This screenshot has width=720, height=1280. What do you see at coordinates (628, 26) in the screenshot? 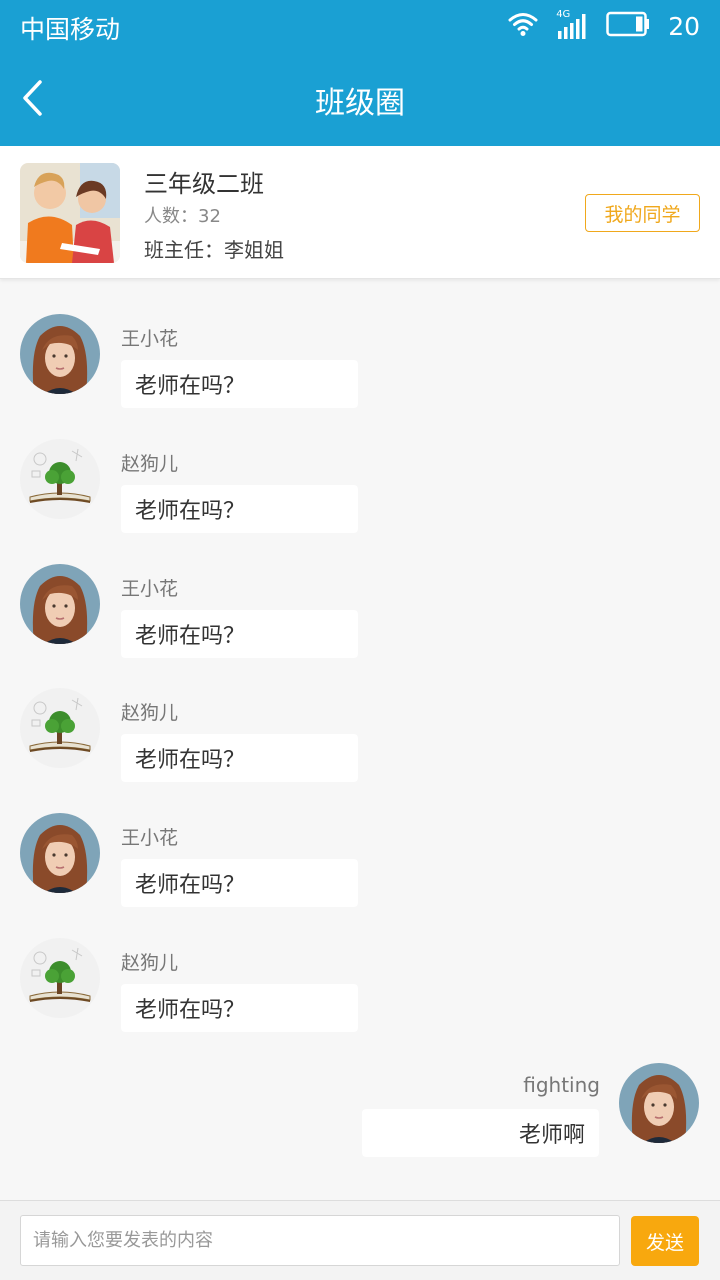
I see `battery-icon` at bounding box center [628, 26].